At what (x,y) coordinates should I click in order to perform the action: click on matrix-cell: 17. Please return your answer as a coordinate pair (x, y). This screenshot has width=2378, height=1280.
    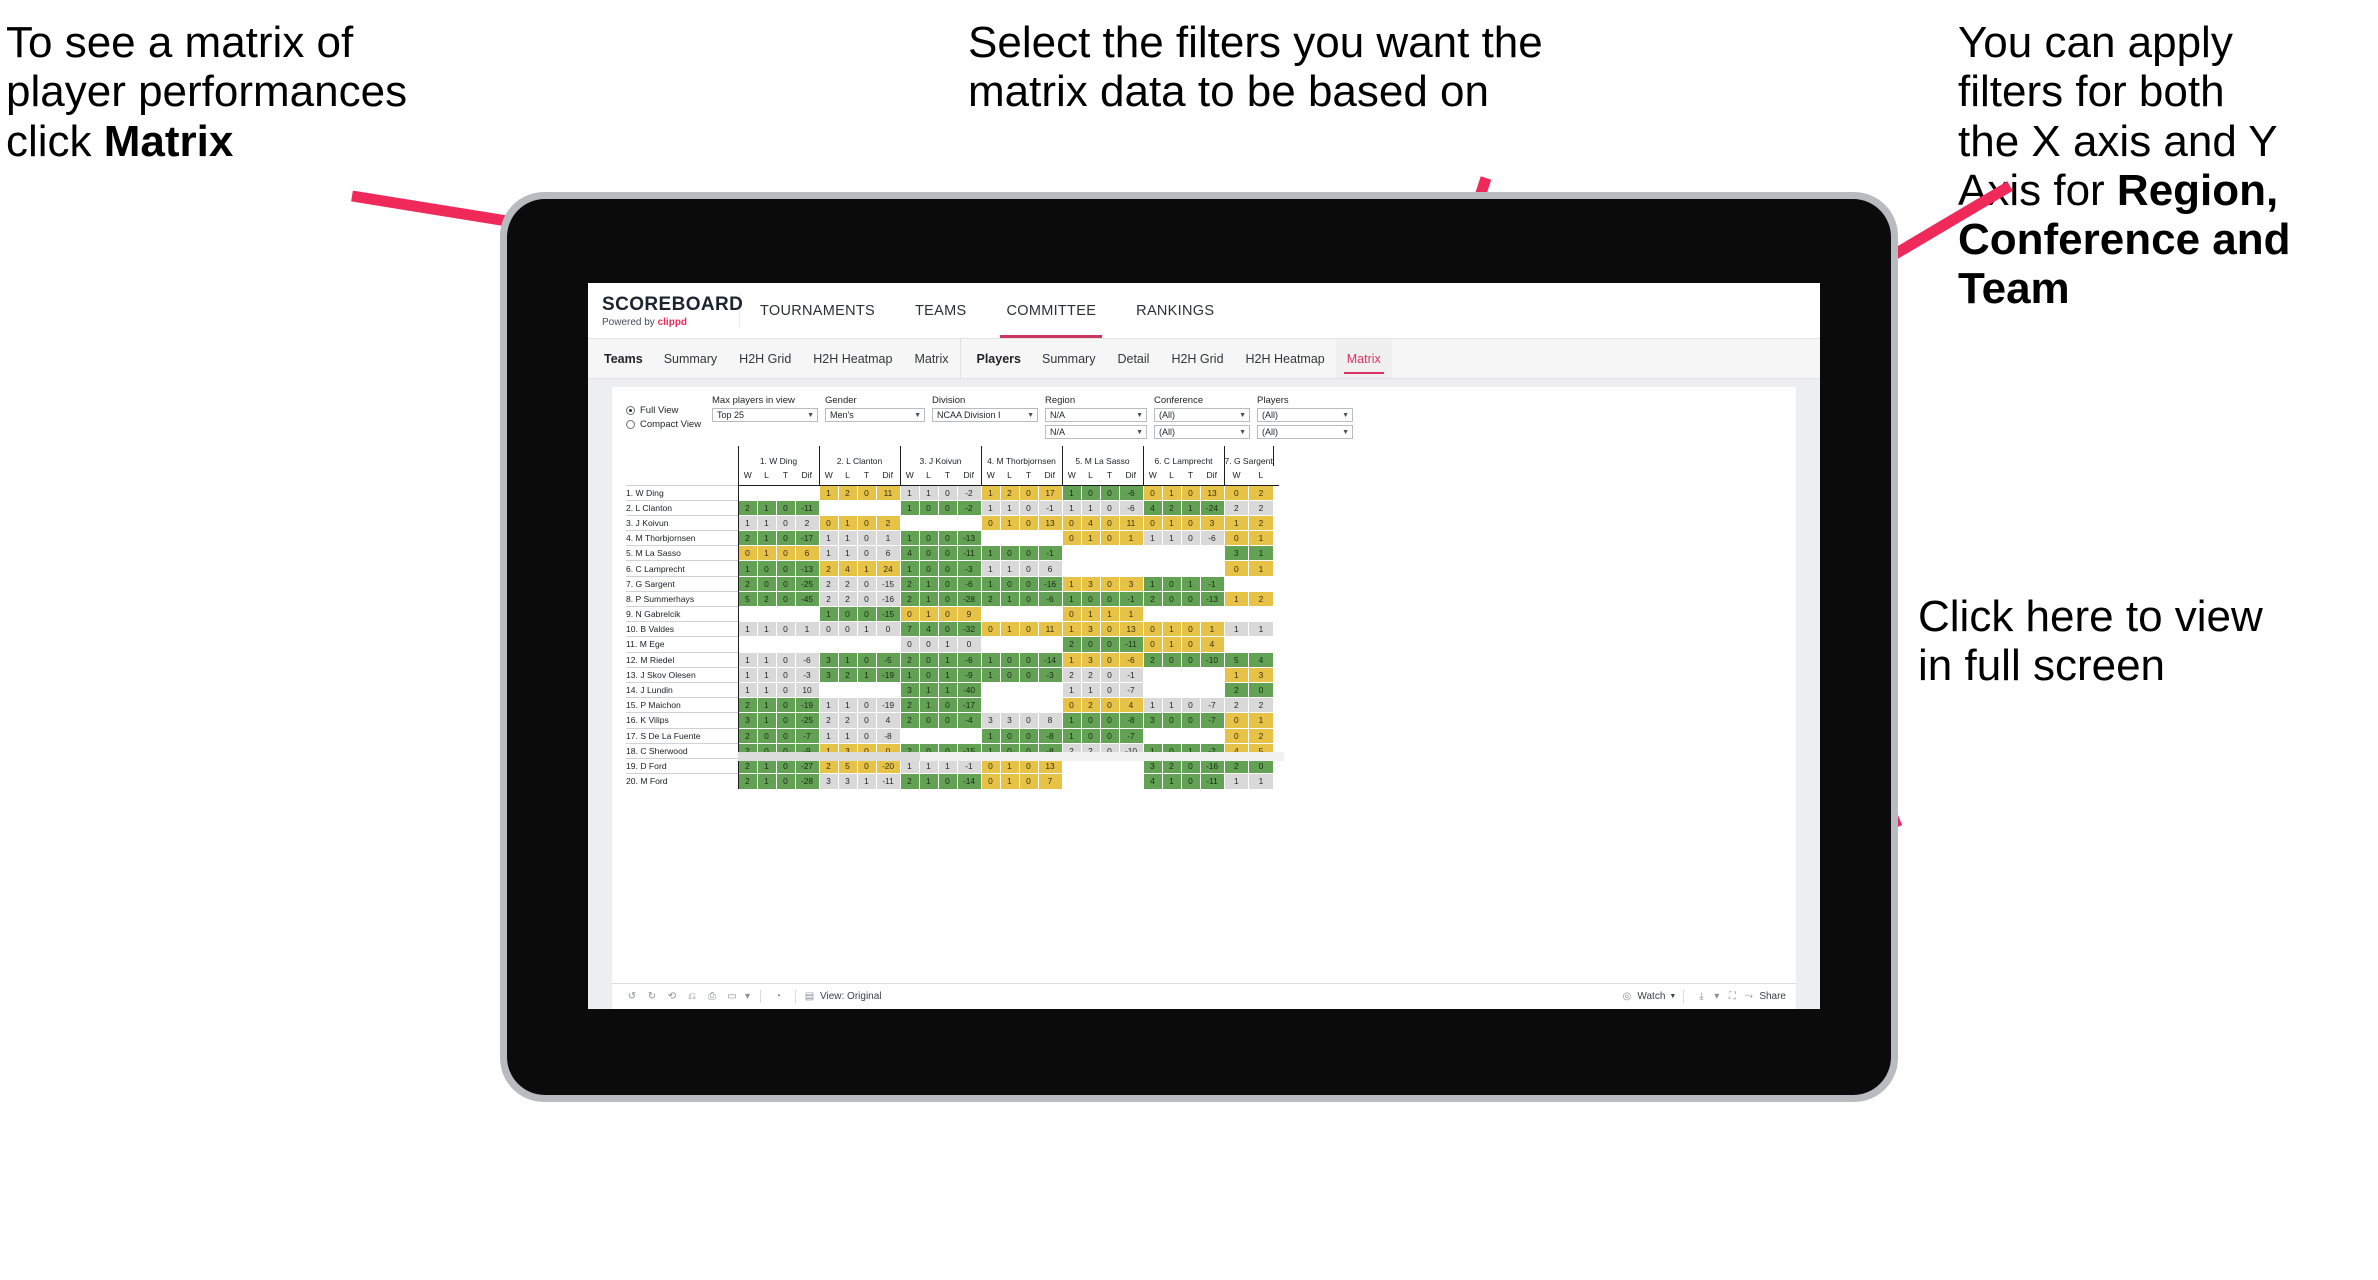
    Looking at the image, I should click on (1050, 492).